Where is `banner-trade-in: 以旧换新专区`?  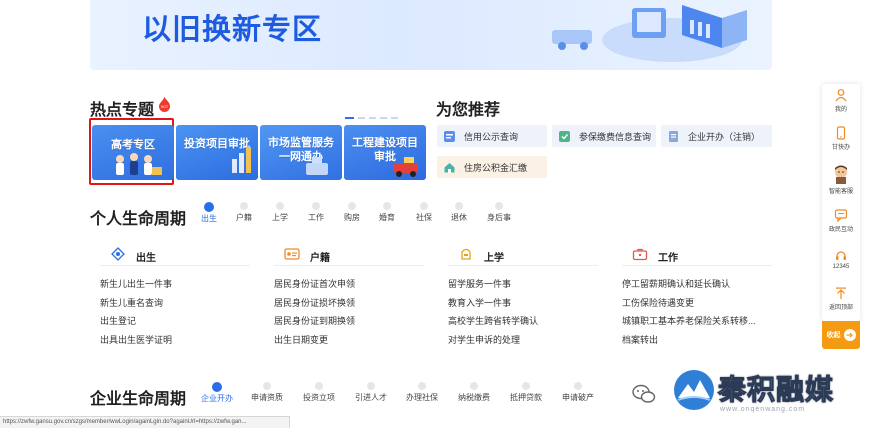 banner-trade-in: 以旧换新专区 is located at coordinates (431, 35).